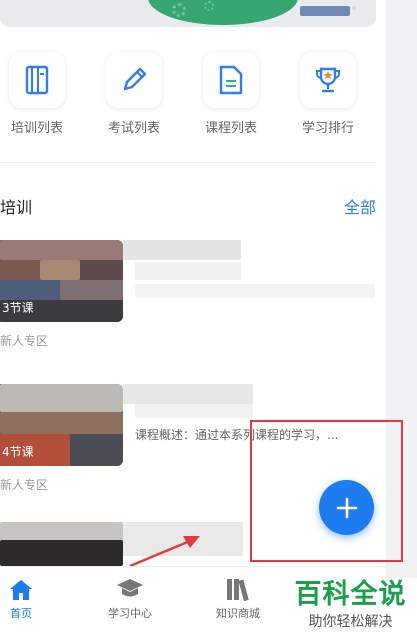  What do you see at coordinates (21, 590) in the screenshot?
I see `home-icon` at bounding box center [21, 590].